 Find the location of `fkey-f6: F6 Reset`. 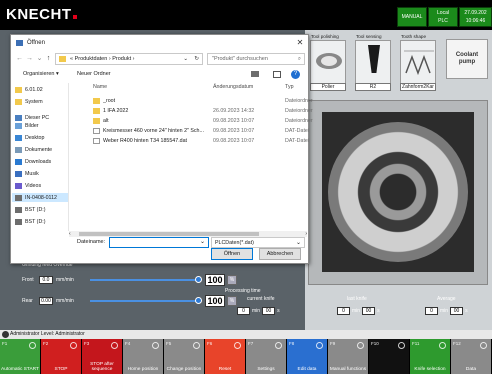

fkey-f6: F6 Reset is located at coordinates (225, 356).